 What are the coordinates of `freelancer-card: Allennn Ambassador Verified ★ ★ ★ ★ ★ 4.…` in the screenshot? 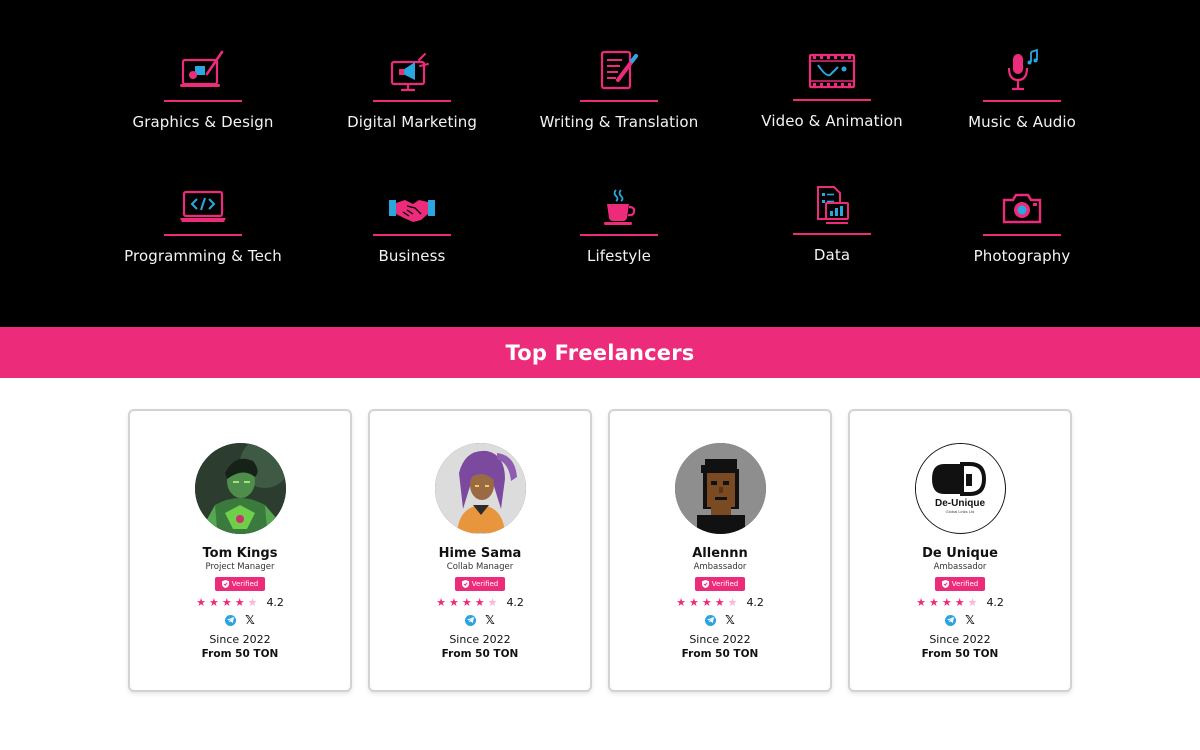 It's located at (720, 550).